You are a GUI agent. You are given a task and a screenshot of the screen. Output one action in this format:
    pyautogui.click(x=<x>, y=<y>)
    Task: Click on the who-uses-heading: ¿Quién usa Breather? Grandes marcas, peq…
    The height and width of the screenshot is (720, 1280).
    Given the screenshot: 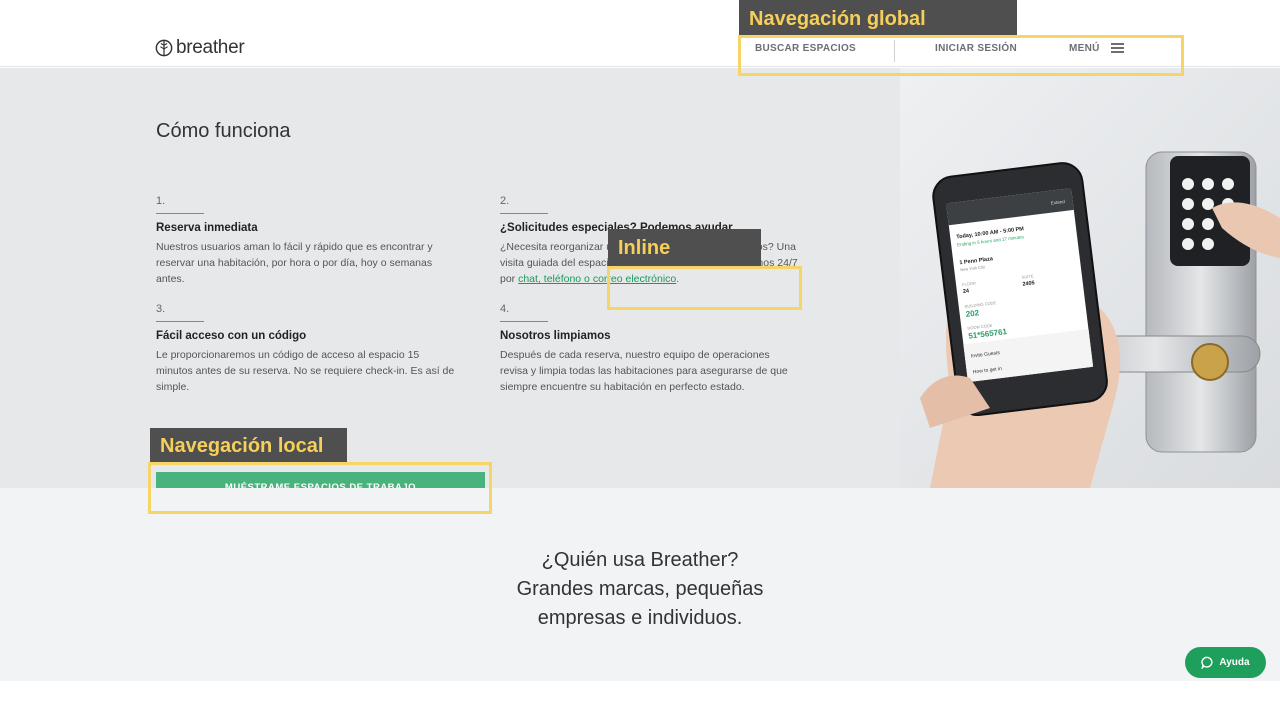 What is the action you would take?
    pyautogui.click(x=640, y=589)
    